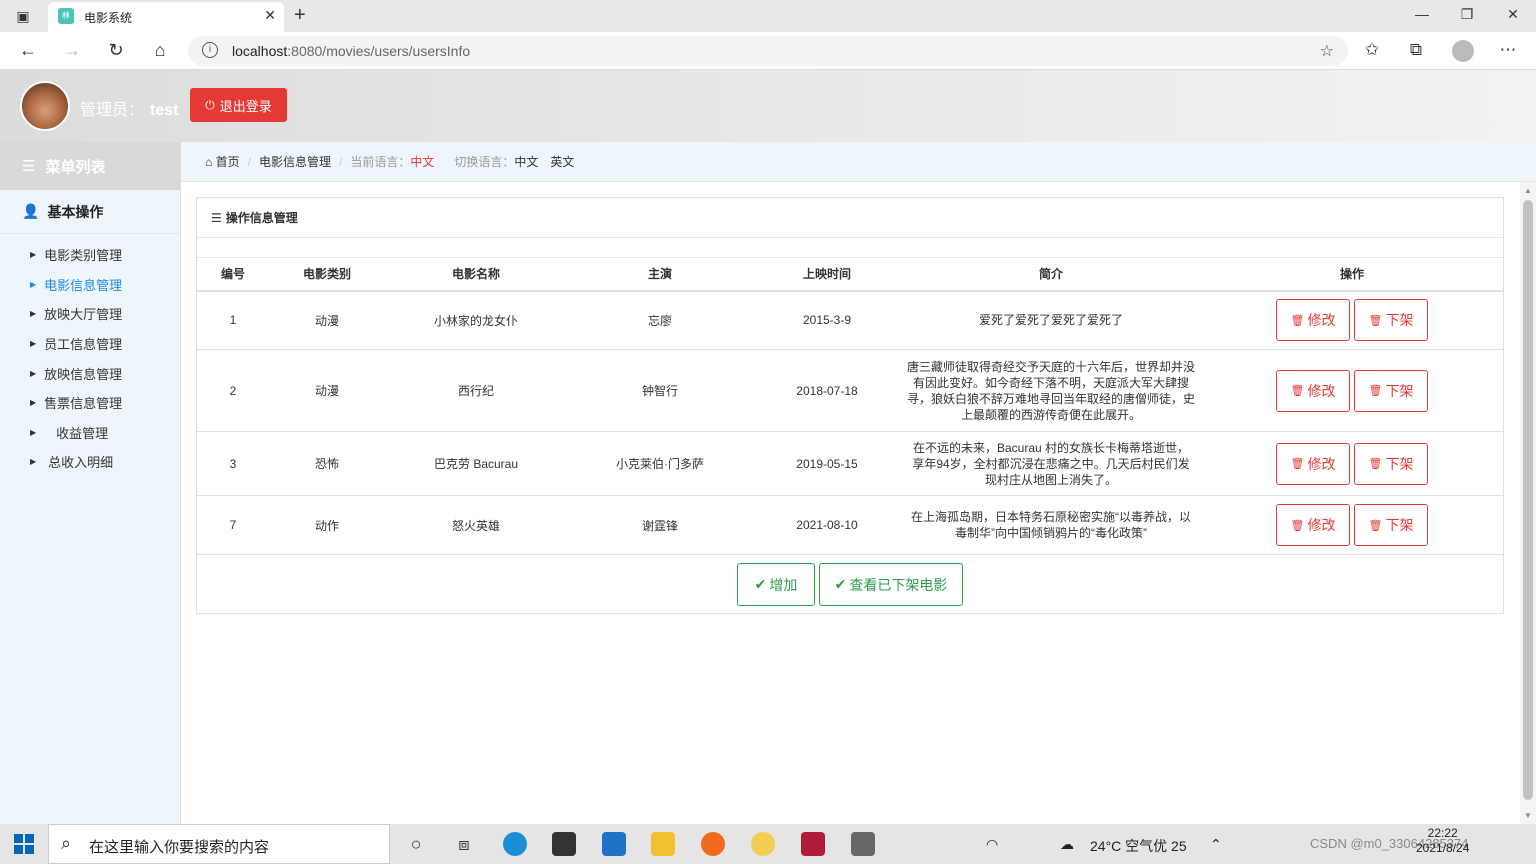  I want to click on view-removed-button: ✔ 查看已下架电影, so click(891, 584).